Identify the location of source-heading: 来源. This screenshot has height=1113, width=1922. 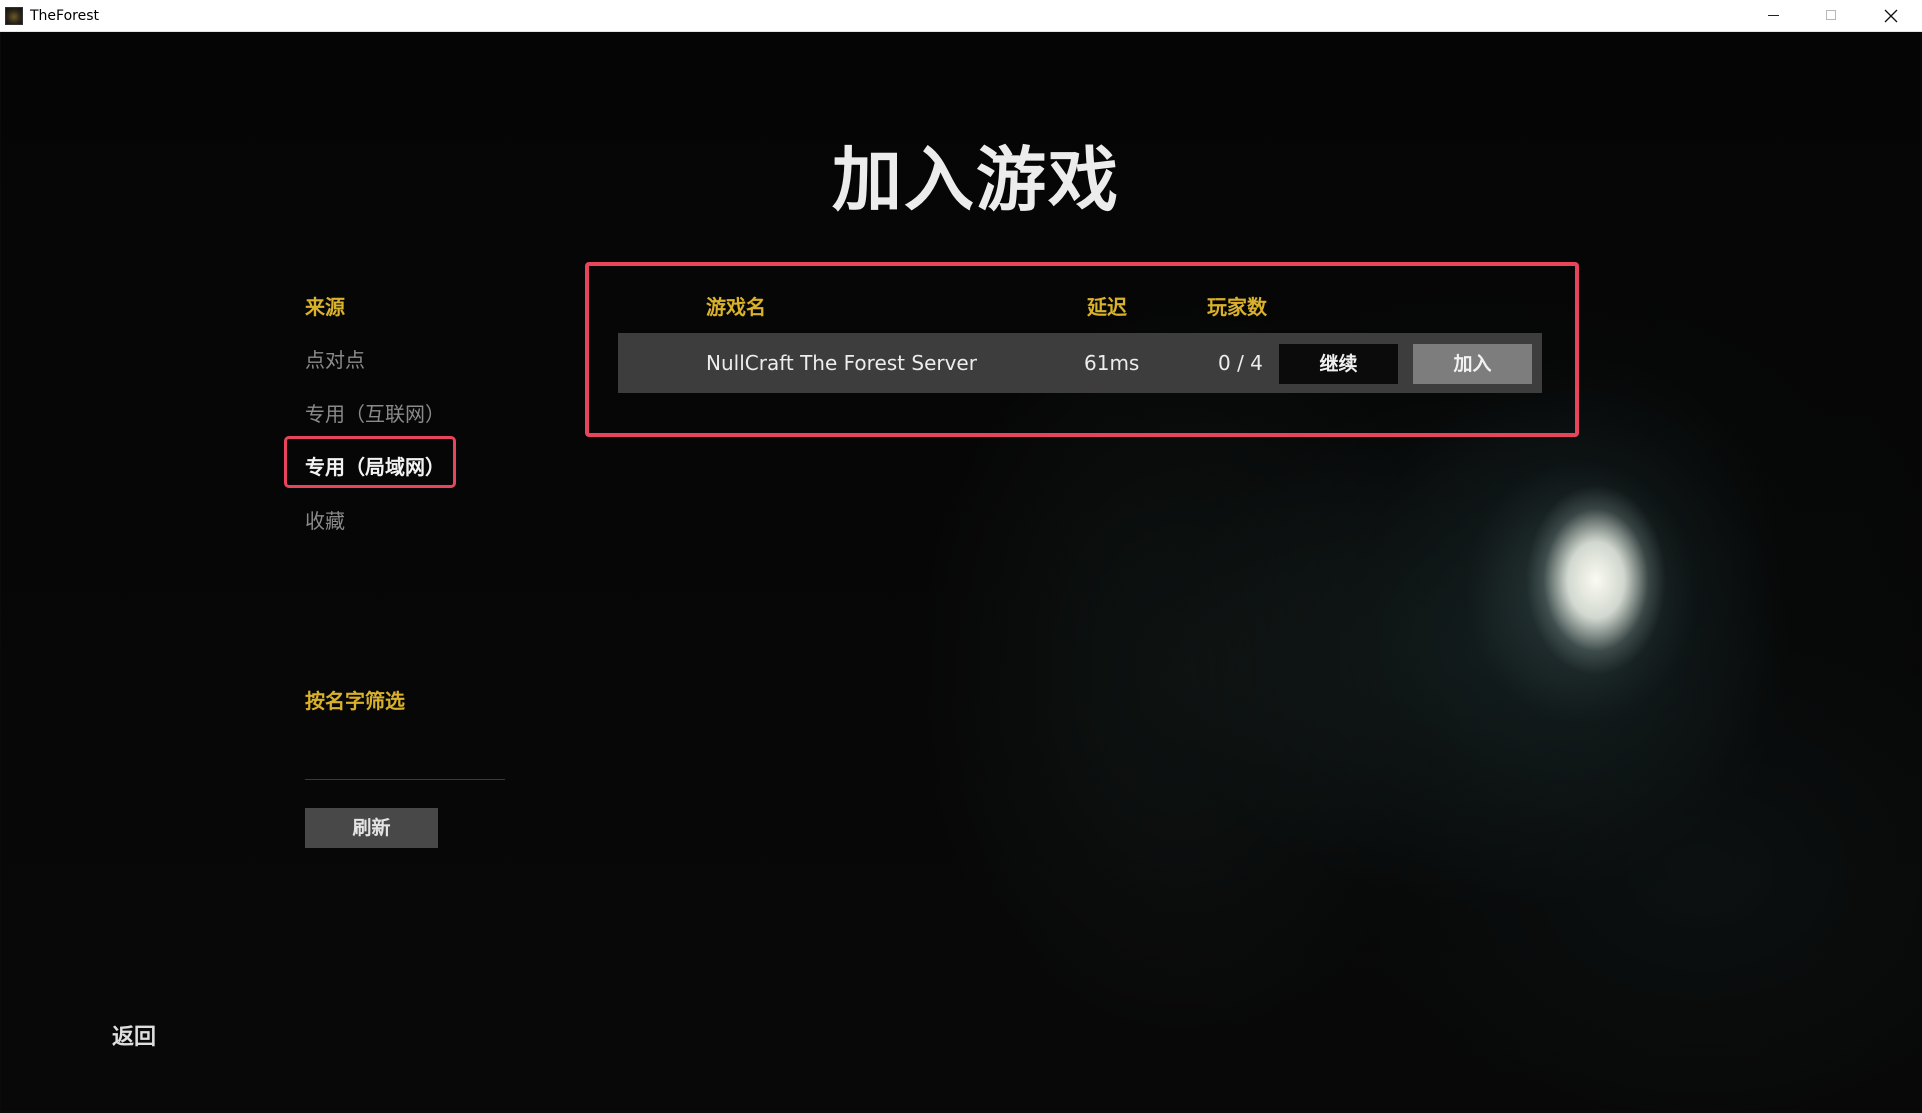
(325, 307).